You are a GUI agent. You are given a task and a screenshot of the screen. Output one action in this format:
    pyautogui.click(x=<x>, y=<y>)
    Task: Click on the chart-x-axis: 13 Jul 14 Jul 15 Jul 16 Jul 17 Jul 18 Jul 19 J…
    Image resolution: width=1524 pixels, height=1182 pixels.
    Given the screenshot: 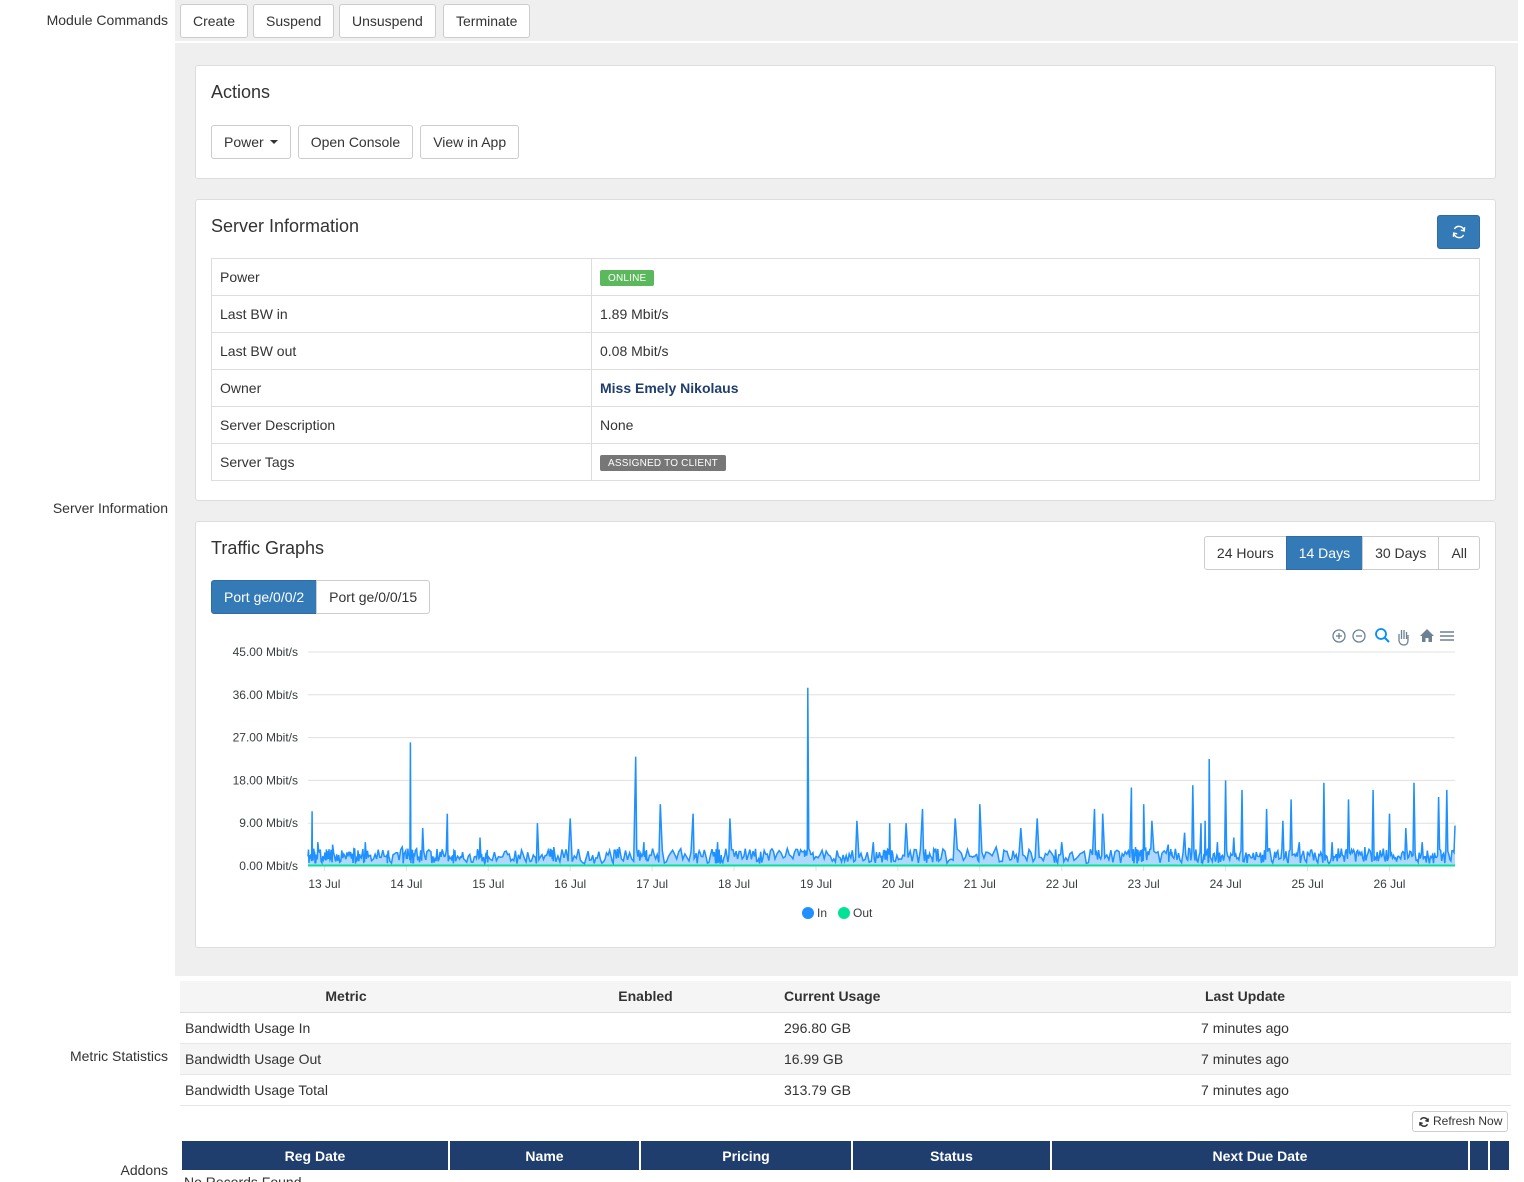 What is the action you would take?
    pyautogui.click(x=881, y=878)
    